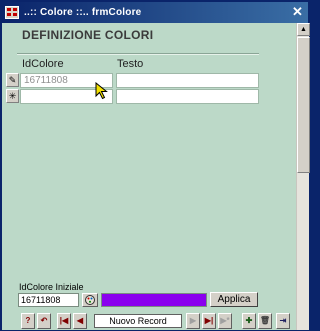 This screenshot has width=320, height=331. What do you see at coordinates (48, 300) in the screenshot?
I see `initial-color-input: 16711808` at bounding box center [48, 300].